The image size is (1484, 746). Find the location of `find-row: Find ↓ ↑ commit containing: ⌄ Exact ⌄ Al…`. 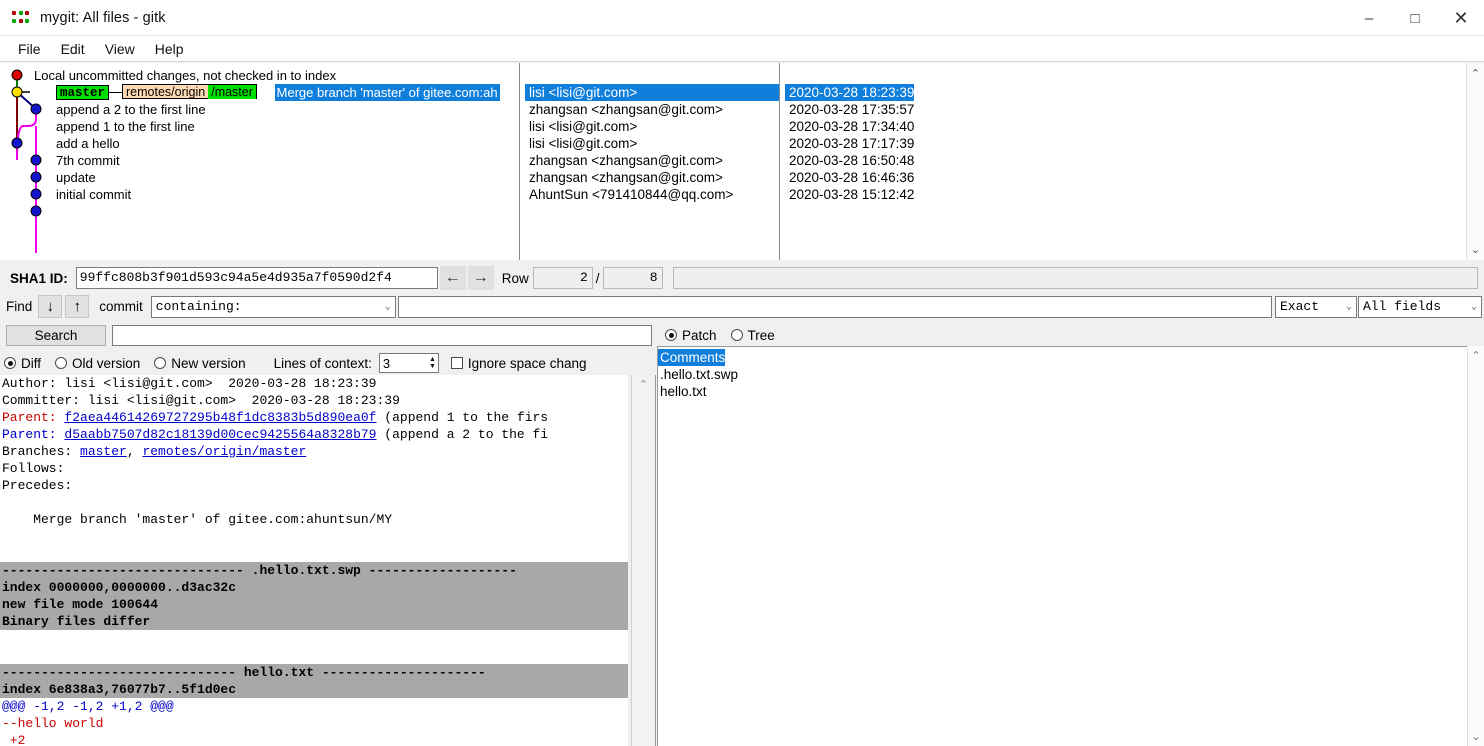

find-row: Find ↓ ↑ commit containing: ⌄ Exact ⌄ Al… is located at coordinates (742, 306).